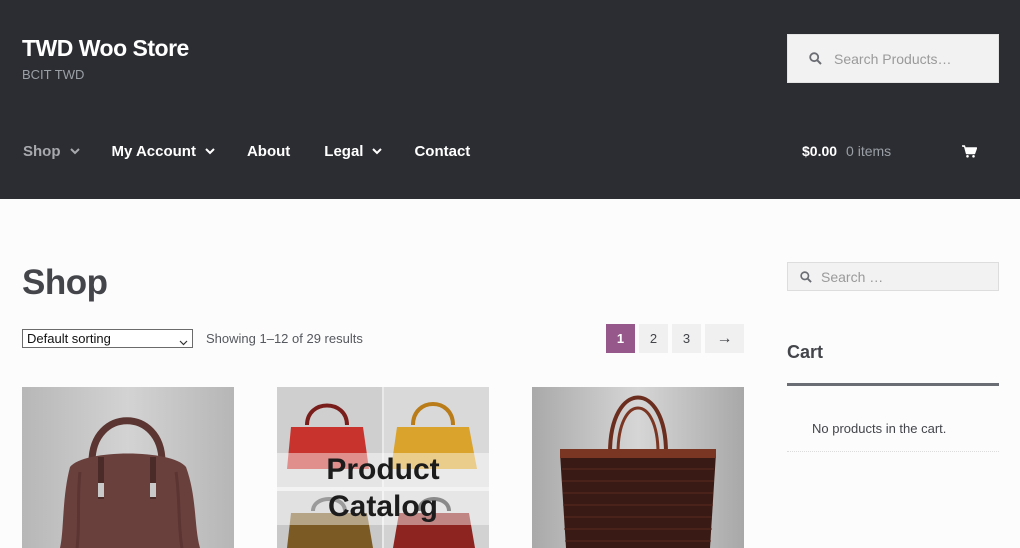 This screenshot has height=548, width=1020. I want to click on nav-item-shop: Shop, so click(51, 151).